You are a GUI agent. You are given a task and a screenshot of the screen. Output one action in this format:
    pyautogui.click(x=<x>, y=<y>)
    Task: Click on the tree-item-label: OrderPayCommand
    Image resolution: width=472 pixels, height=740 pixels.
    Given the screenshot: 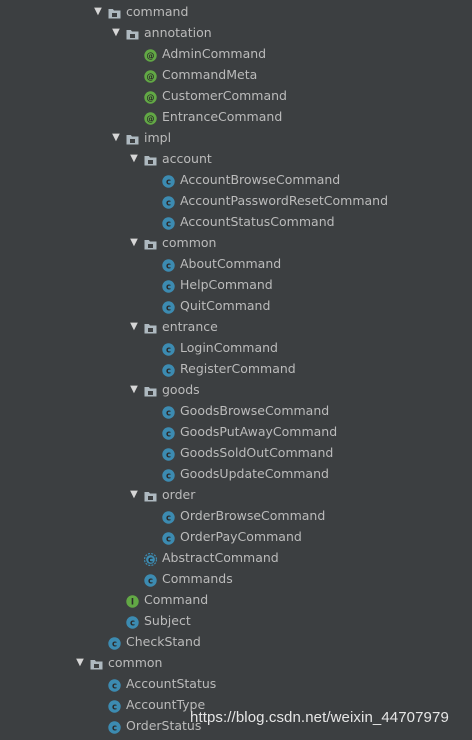 What is the action you would take?
    pyautogui.click(x=241, y=536)
    